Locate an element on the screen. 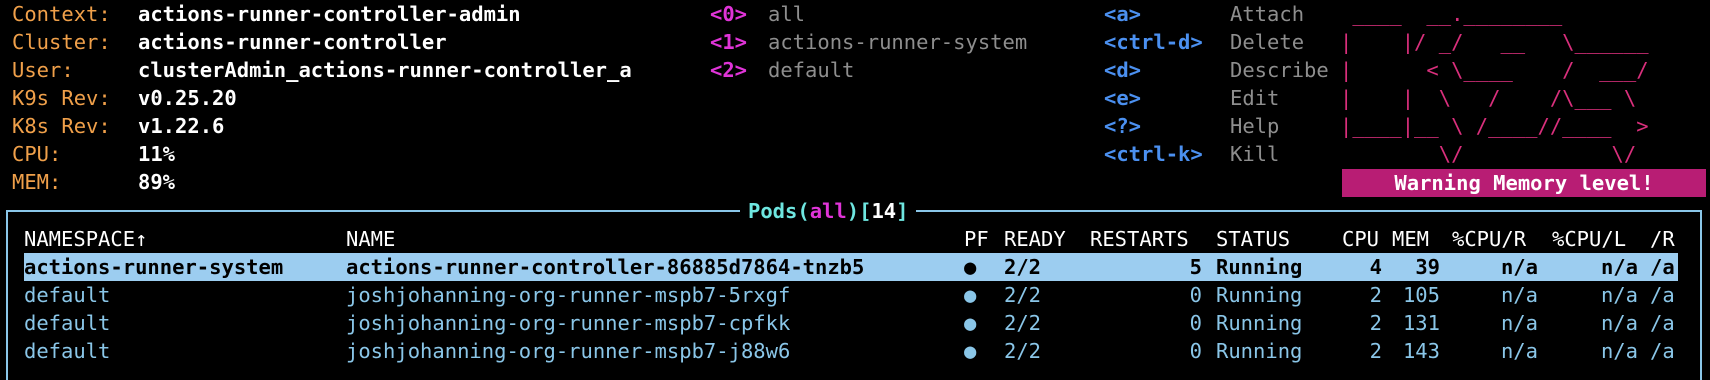 This screenshot has width=1710, height=380. header-cpu-l: %CPU/L is located at coordinates (1589, 239).